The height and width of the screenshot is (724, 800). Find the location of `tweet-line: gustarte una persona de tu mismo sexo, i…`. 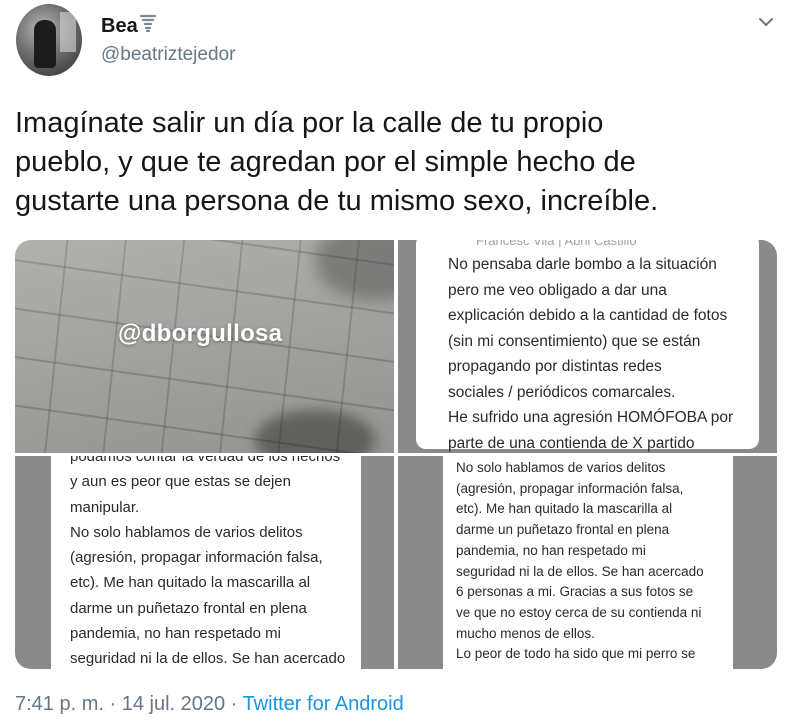

tweet-line: gustarte una persona de tu mismo sexo, i… is located at coordinates (337, 201).